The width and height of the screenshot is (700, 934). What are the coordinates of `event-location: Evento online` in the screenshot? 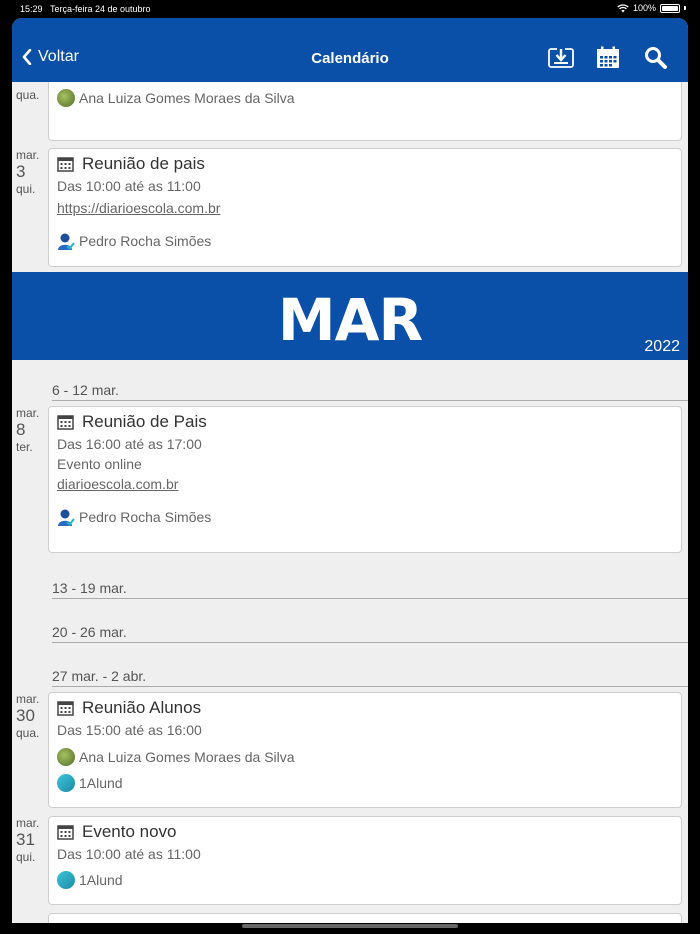 It's located at (99, 464).